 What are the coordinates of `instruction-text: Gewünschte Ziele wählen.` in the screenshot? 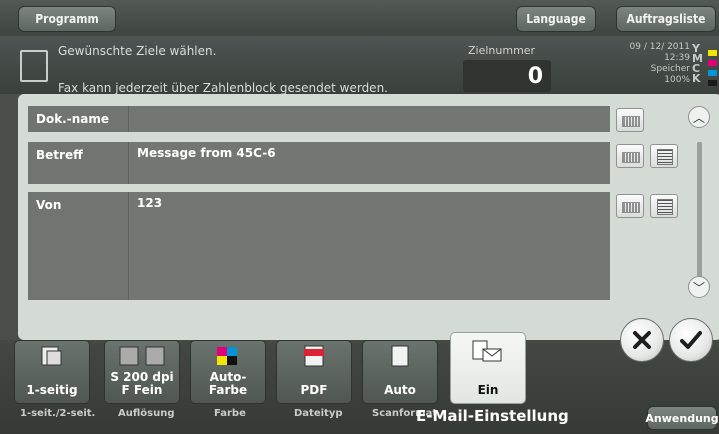 It's located at (137, 51).